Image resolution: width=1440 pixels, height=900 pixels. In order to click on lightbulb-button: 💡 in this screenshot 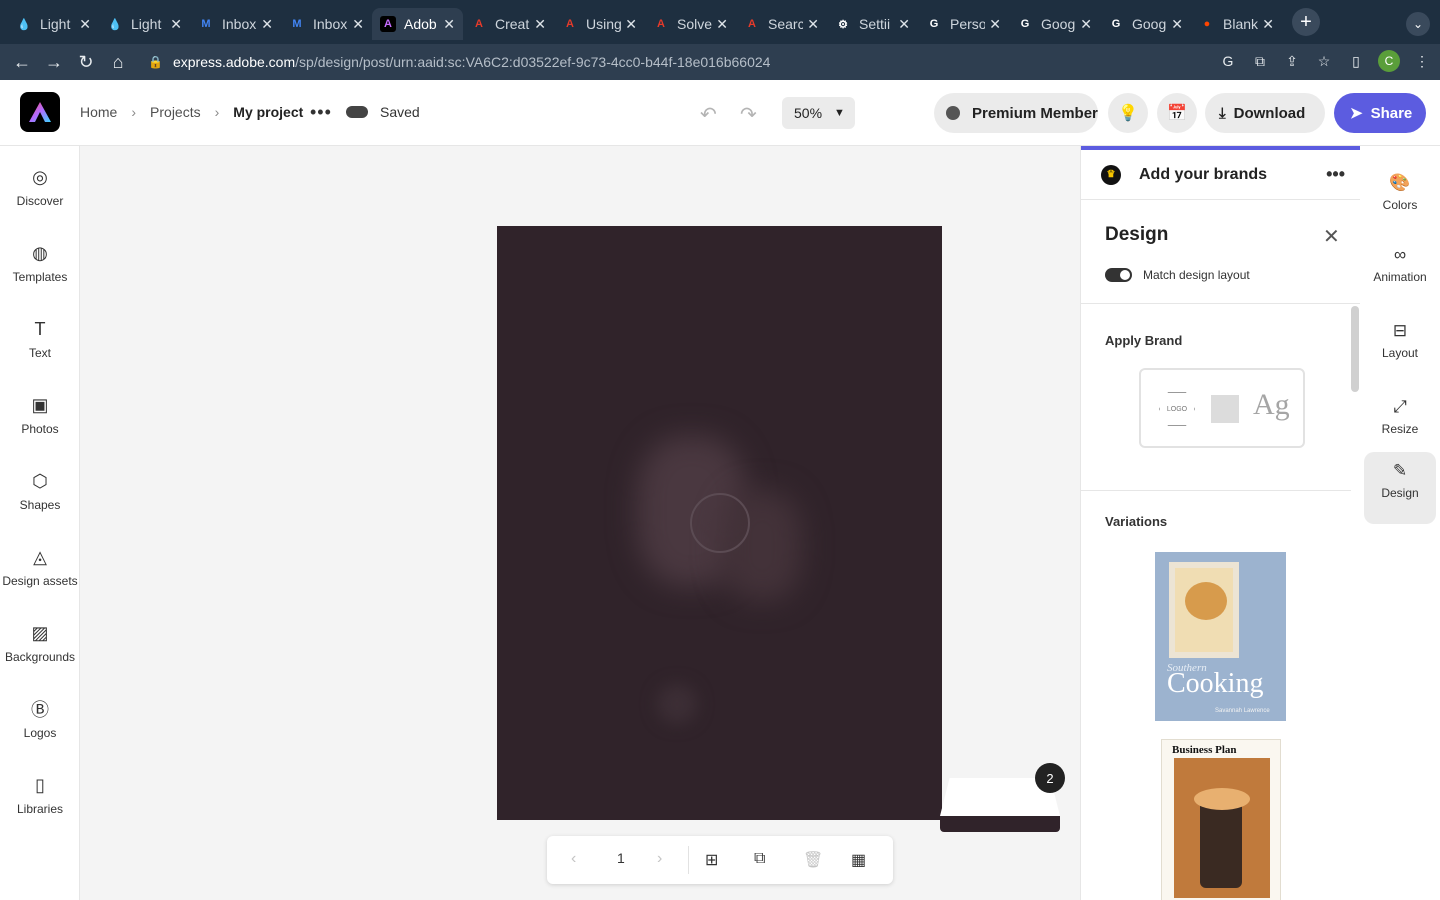, I will do `click(1128, 113)`.